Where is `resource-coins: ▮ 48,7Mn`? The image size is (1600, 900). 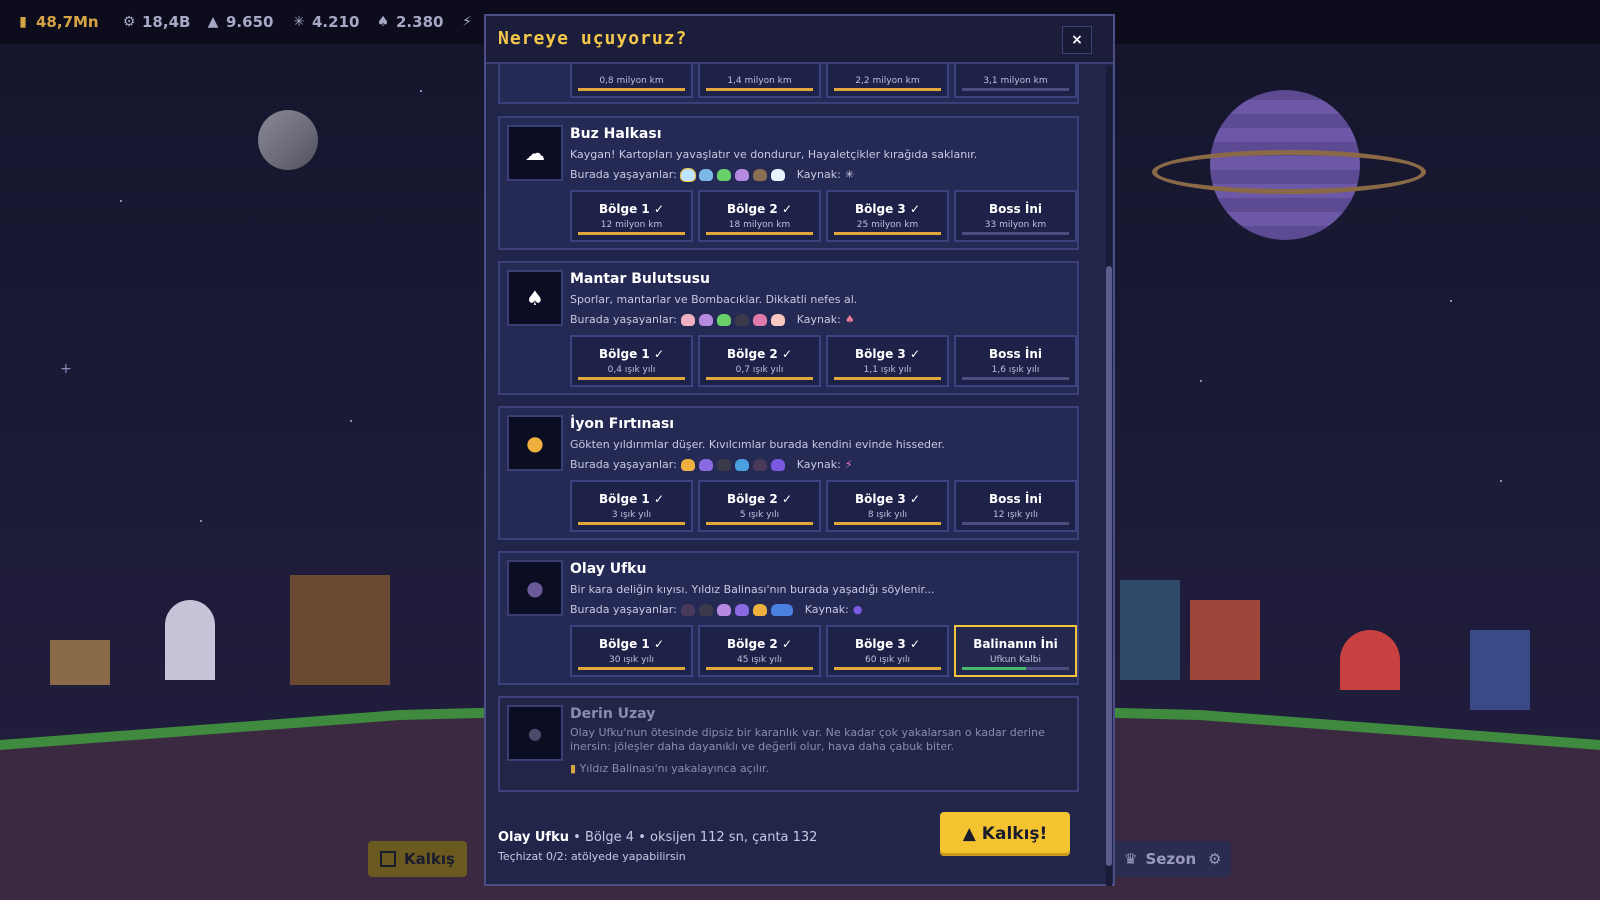
resource-coins: ▮ 48,7Mn is located at coordinates (57, 22).